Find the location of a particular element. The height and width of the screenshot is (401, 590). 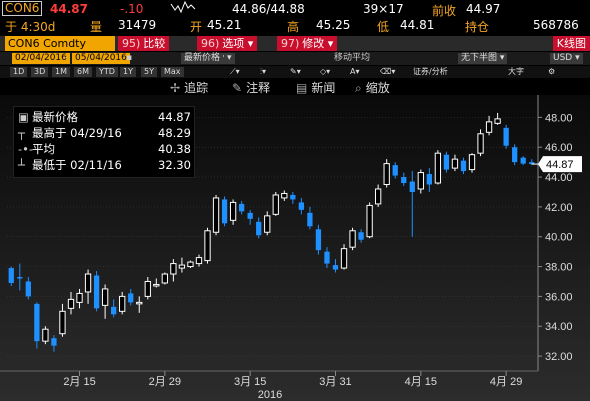

x-tick-label: 4月 15 is located at coordinates (421, 382).